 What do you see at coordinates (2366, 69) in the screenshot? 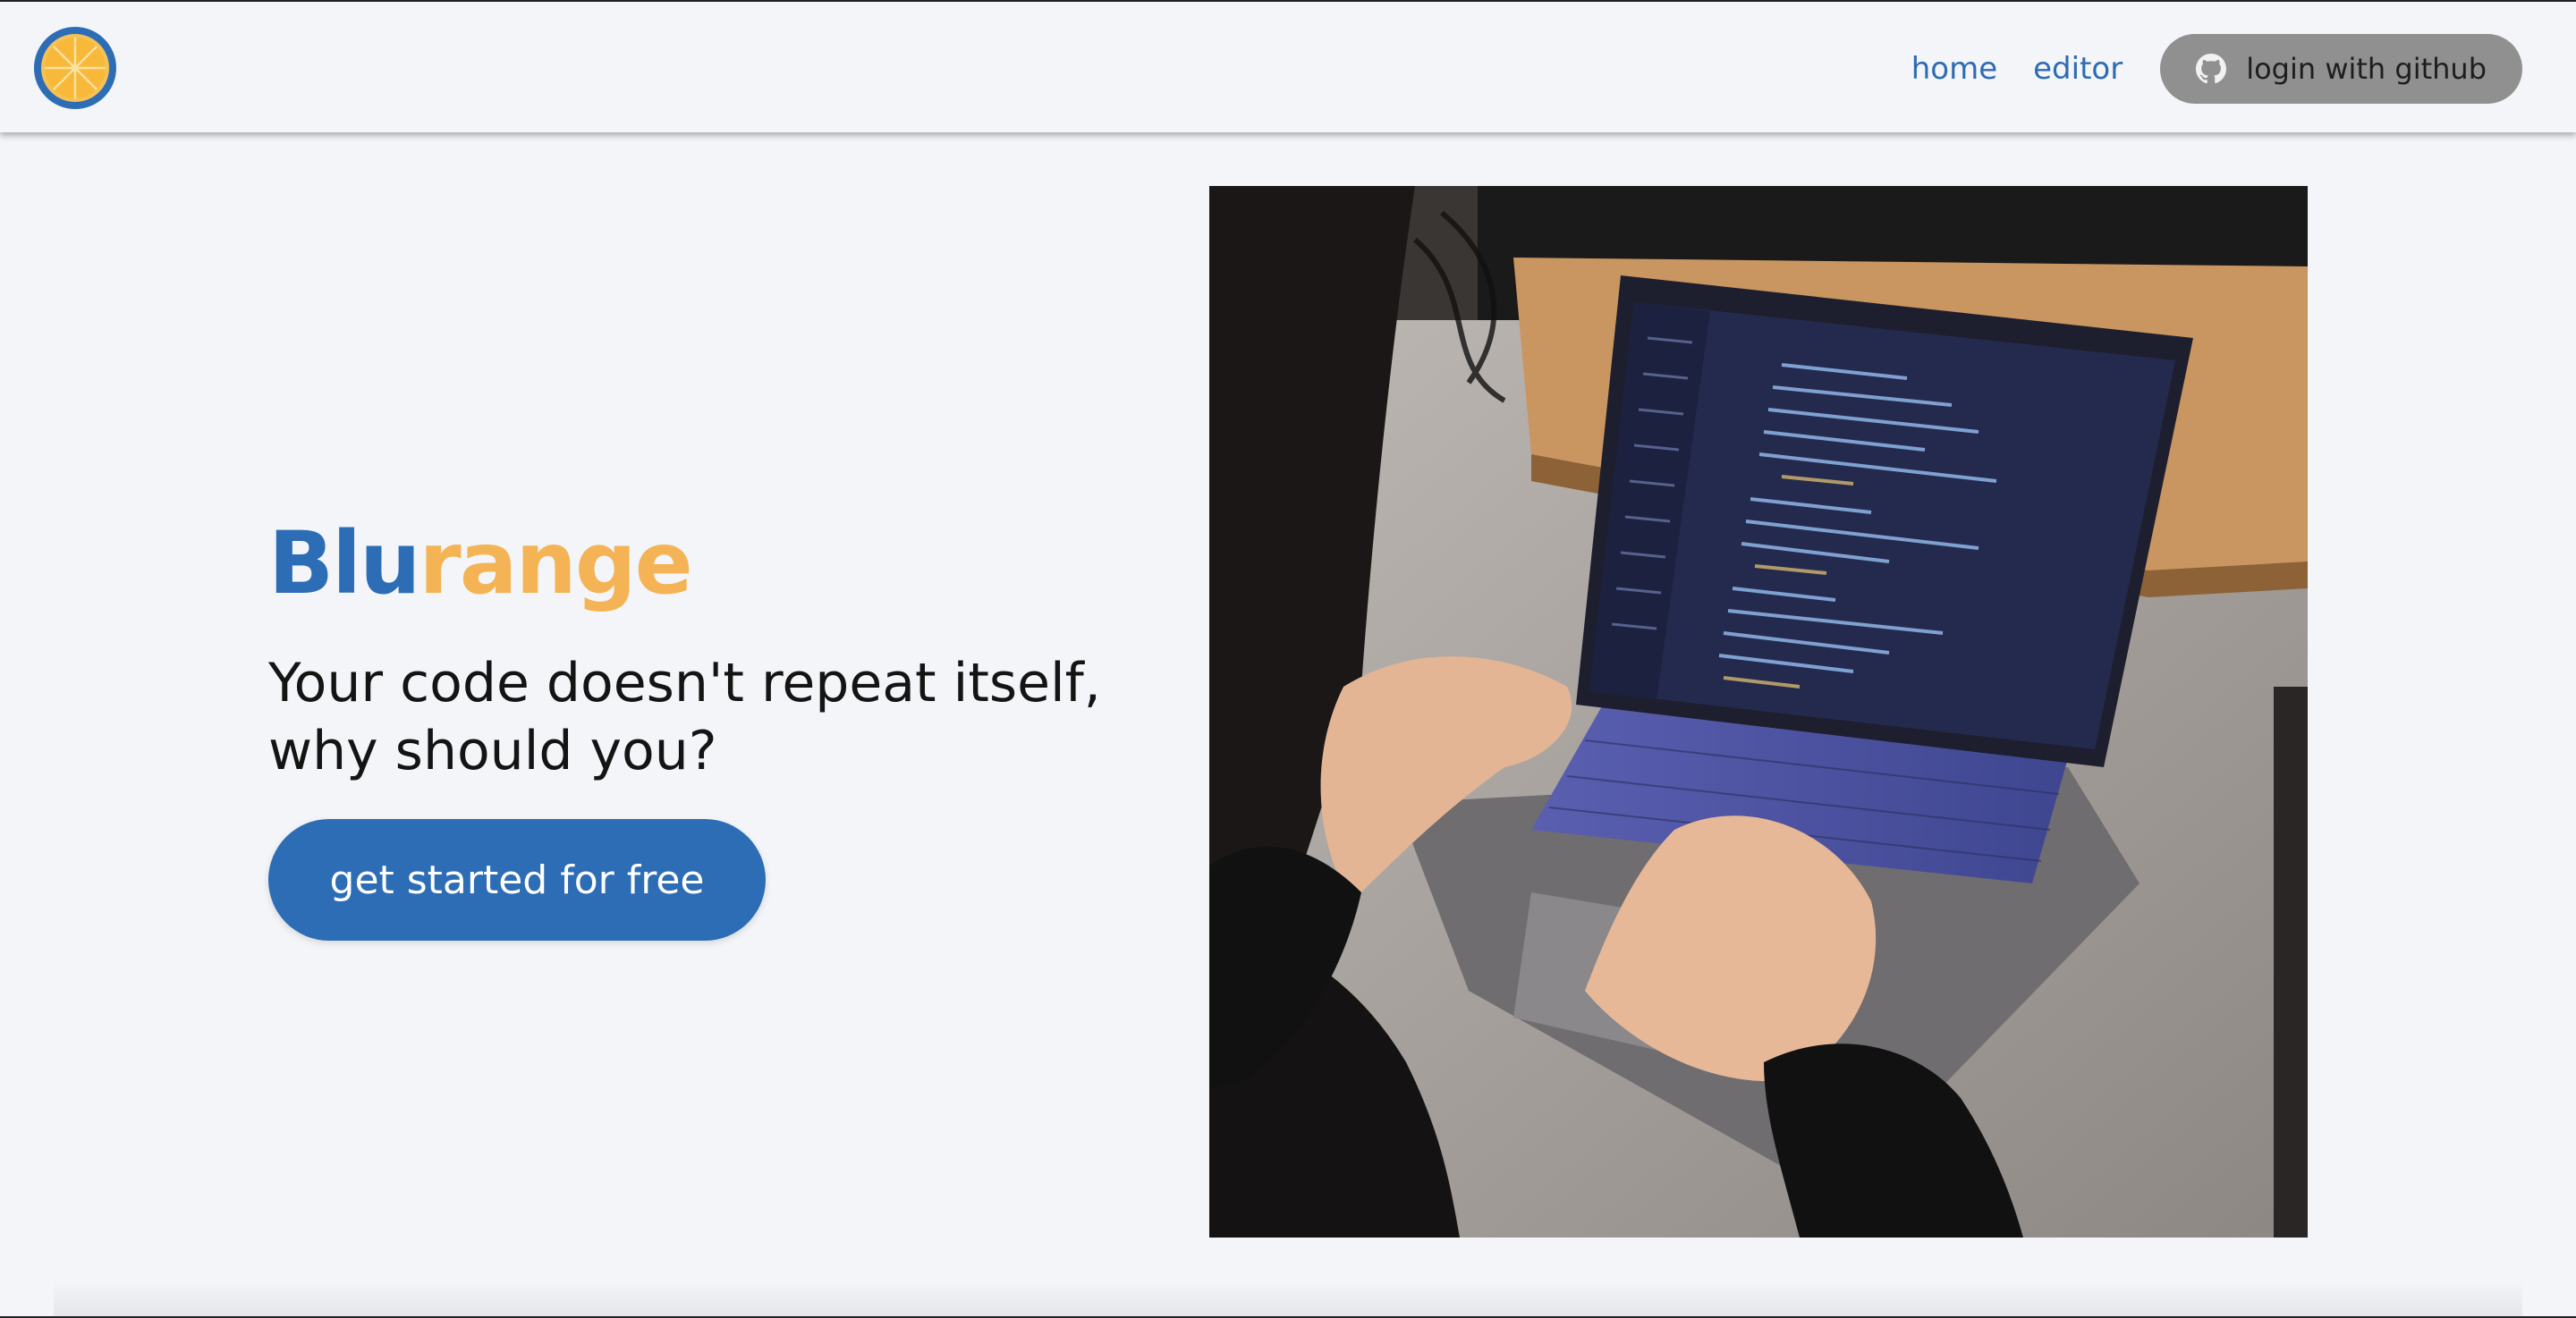
I see `login-button-label: login with github` at bounding box center [2366, 69].